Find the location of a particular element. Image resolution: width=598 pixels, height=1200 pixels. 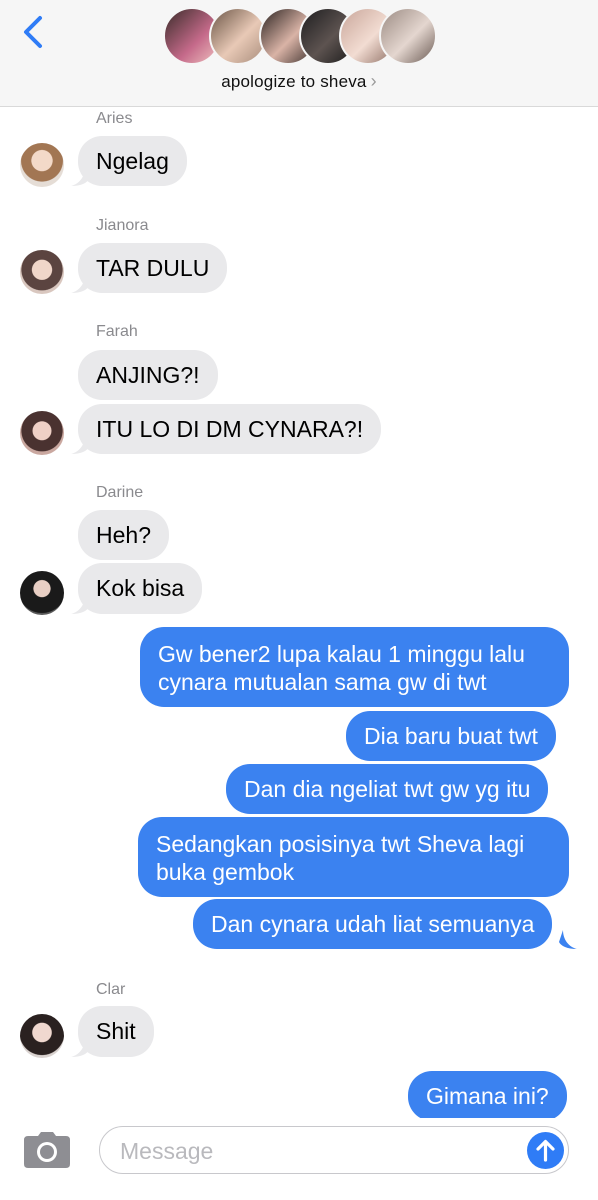

conversation-header: apologize to sheva › is located at coordinates (299, 53).